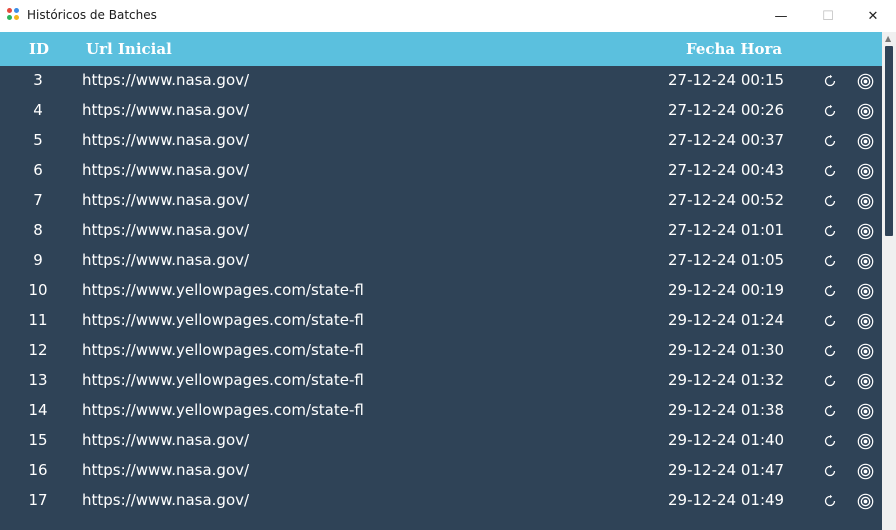 The width and height of the screenshot is (896, 530). Describe the element at coordinates (38, 440) in the screenshot. I see `row-id: 15` at that location.